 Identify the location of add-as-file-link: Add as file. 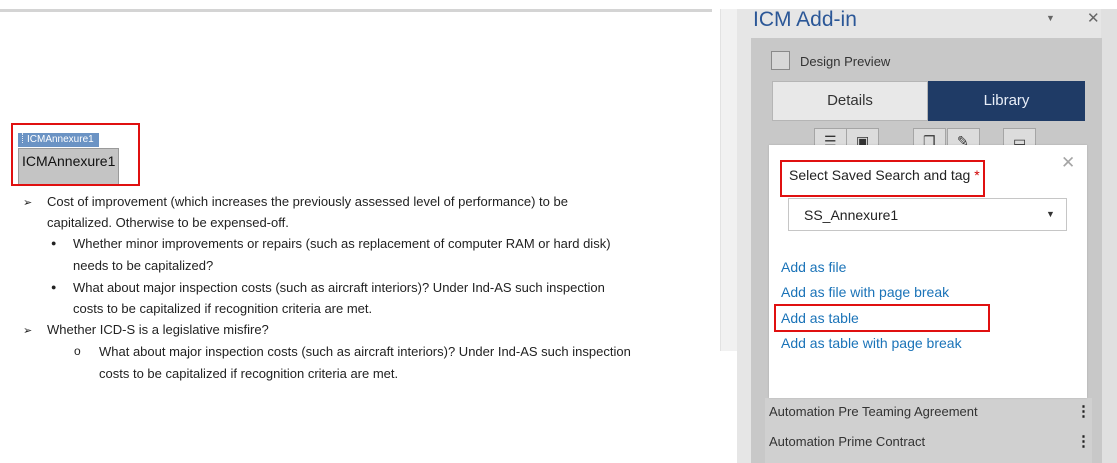
(813, 267).